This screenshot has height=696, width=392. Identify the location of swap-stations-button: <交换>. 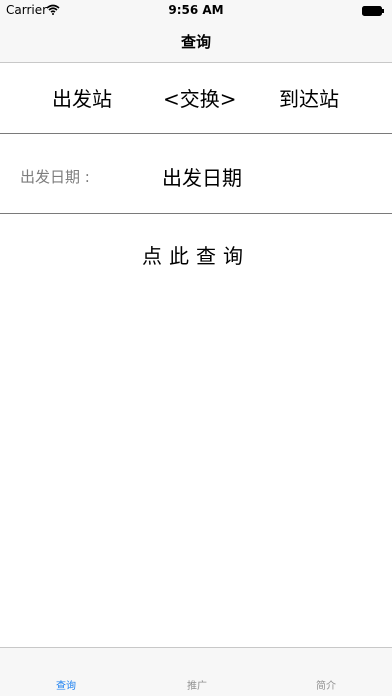
(200, 97).